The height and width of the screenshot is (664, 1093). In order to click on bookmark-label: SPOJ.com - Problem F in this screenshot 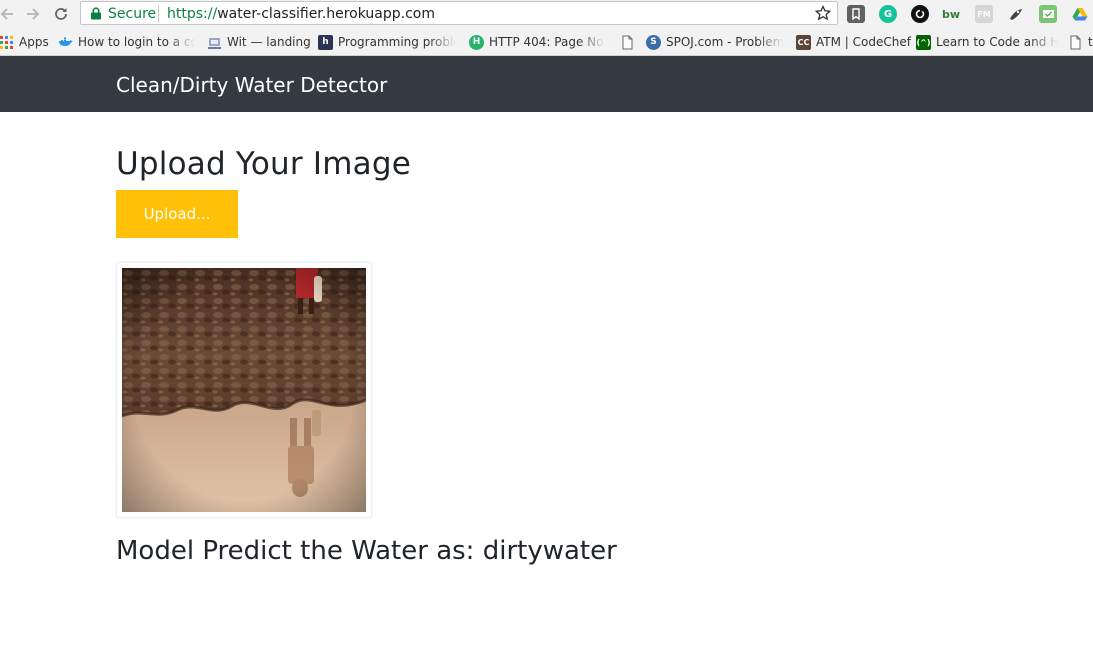, I will do `click(731, 42)`.